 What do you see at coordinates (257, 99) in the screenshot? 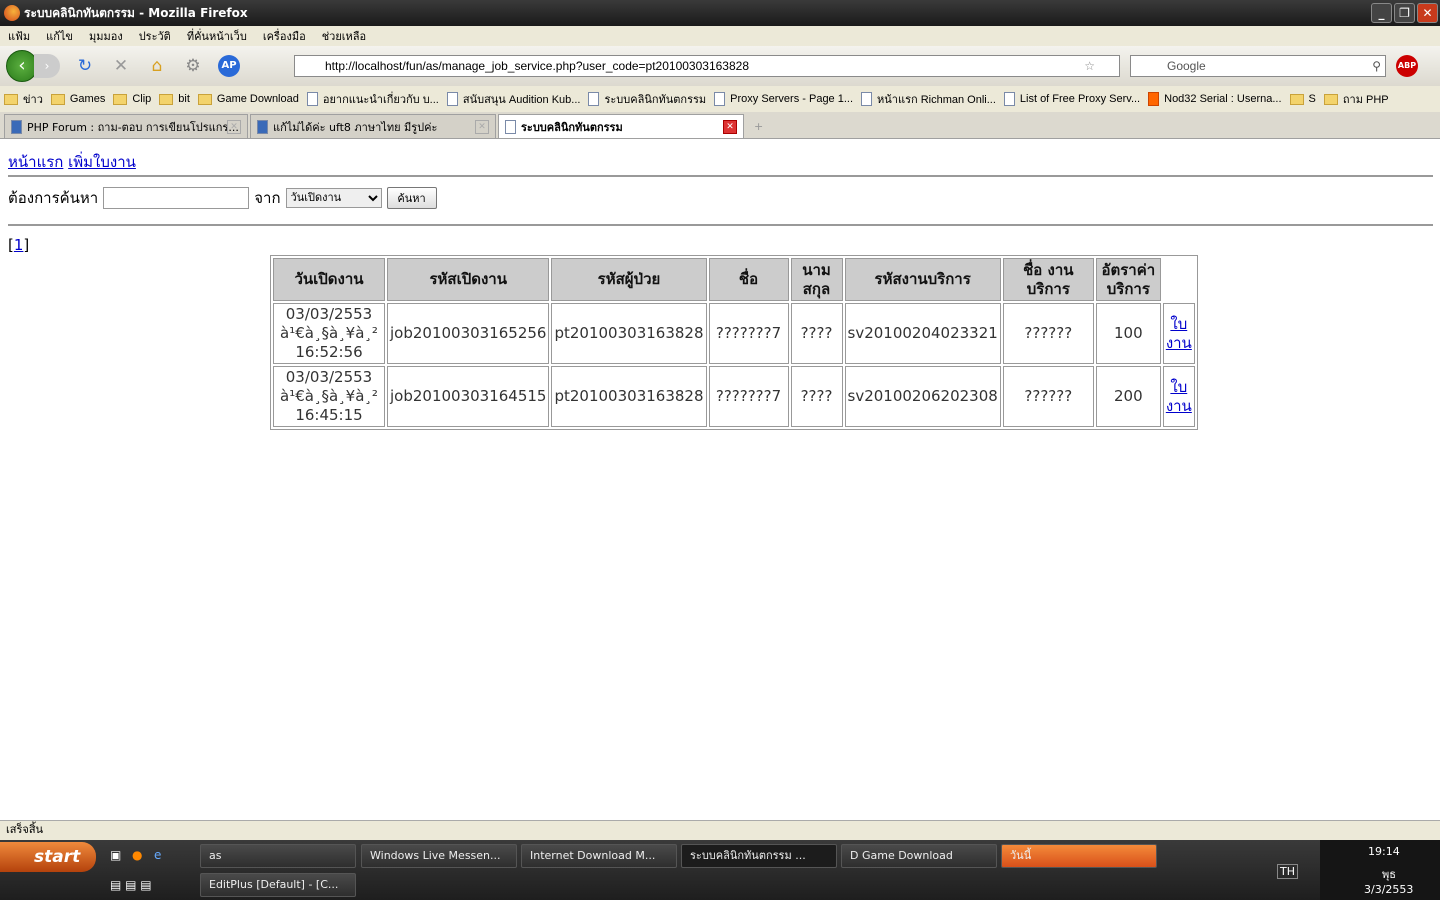
I see `bookmark-label: Game Download` at bounding box center [257, 99].